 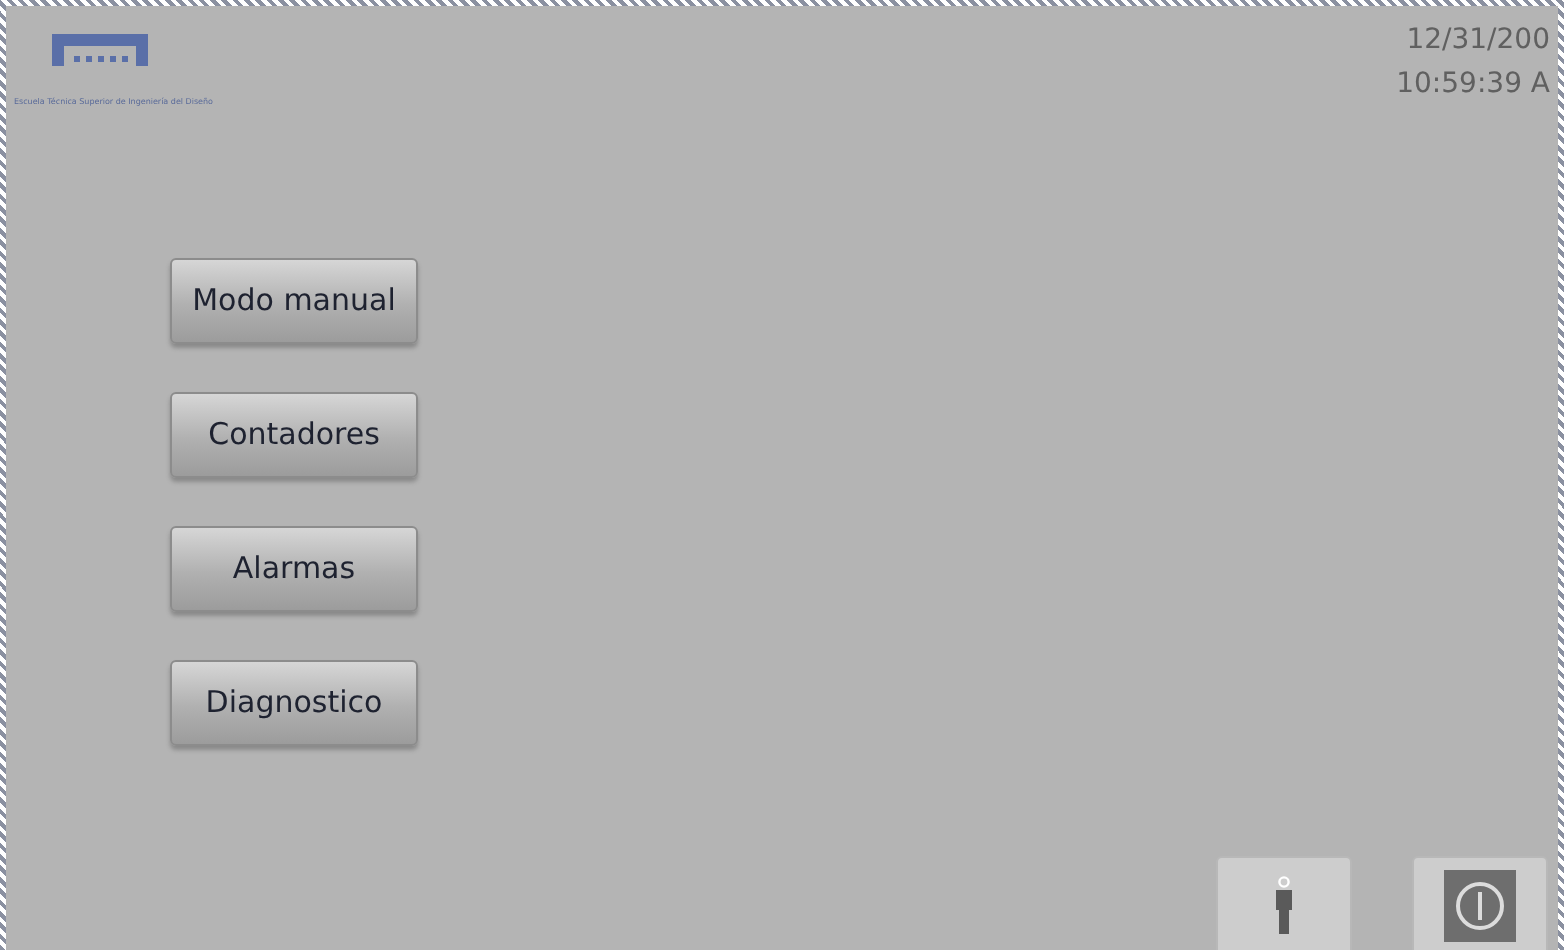 I want to click on menu-button: Alarmas, so click(x=294, y=569).